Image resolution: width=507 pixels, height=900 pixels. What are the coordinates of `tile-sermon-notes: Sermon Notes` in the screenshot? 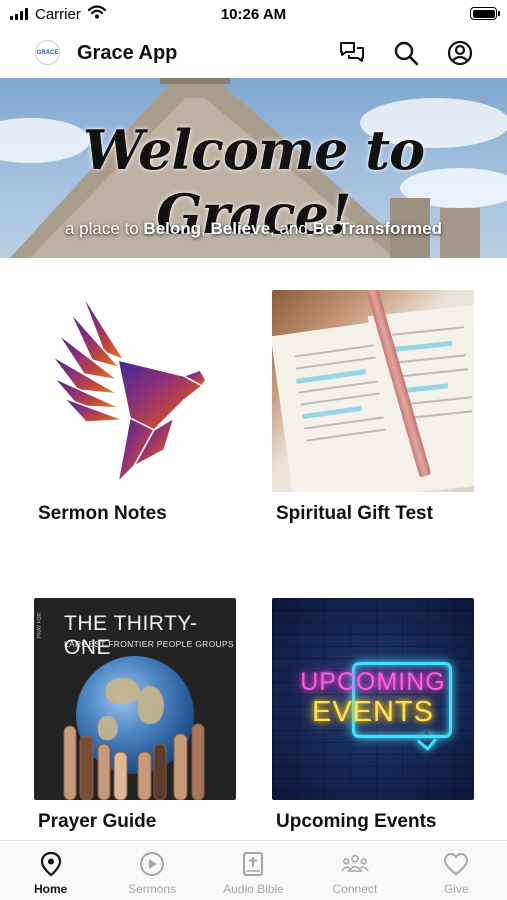 It's located at (135, 407).